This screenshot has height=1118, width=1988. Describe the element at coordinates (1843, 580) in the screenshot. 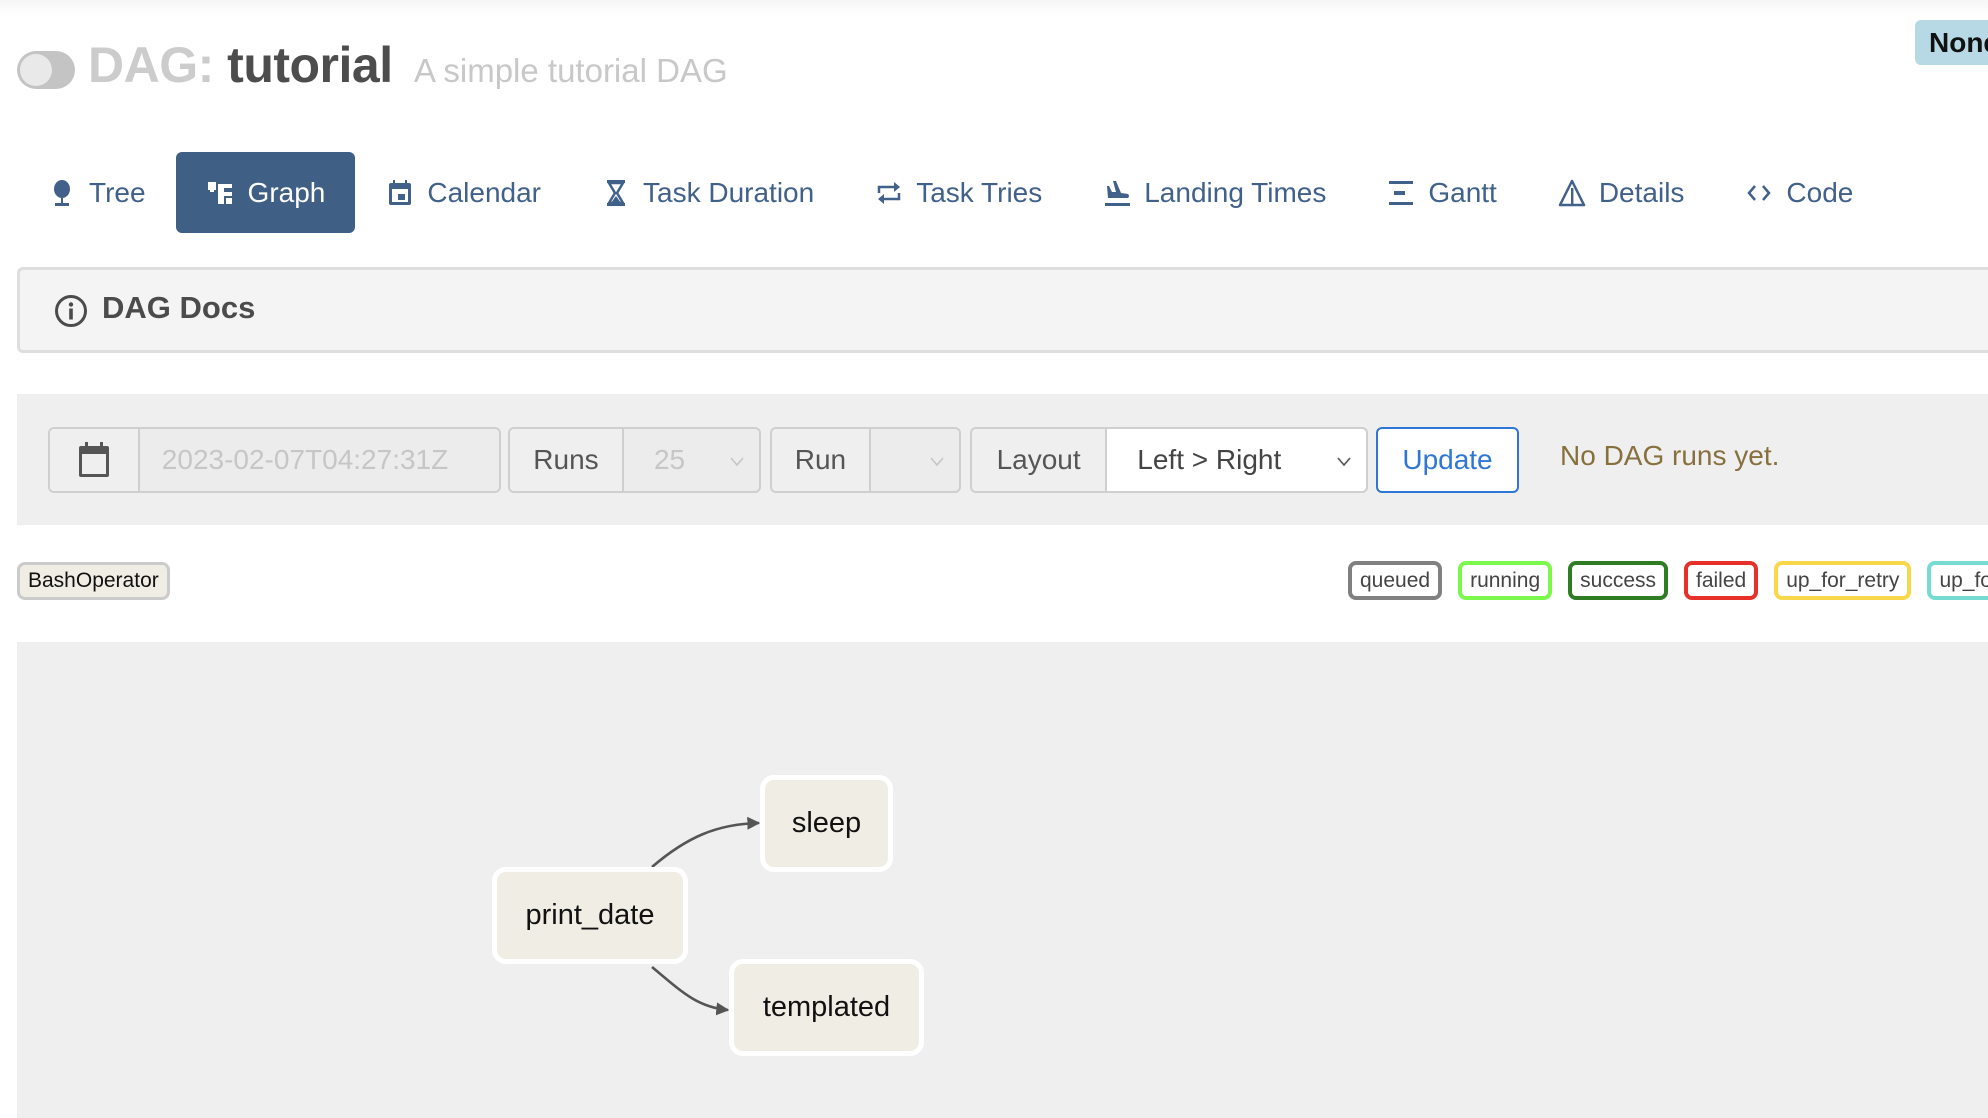

I see `state-legend-item: up_for_retry` at that location.